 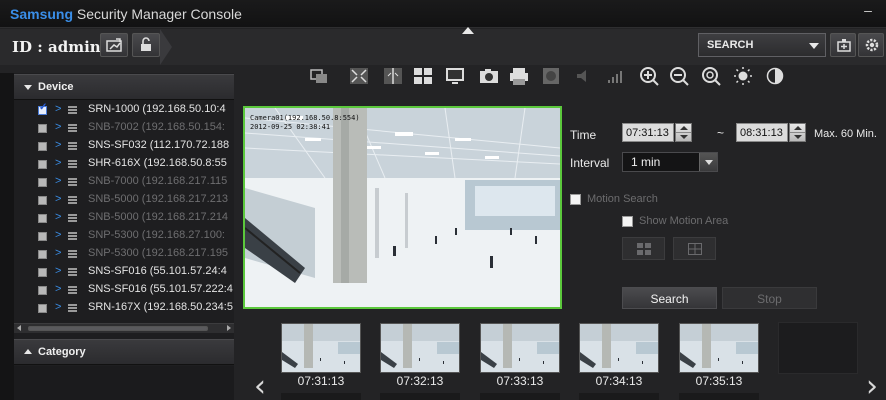 What do you see at coordinates (708, 162) in the screenshot?
I see `chevron-down-icon` at bounding box center [708, 162].